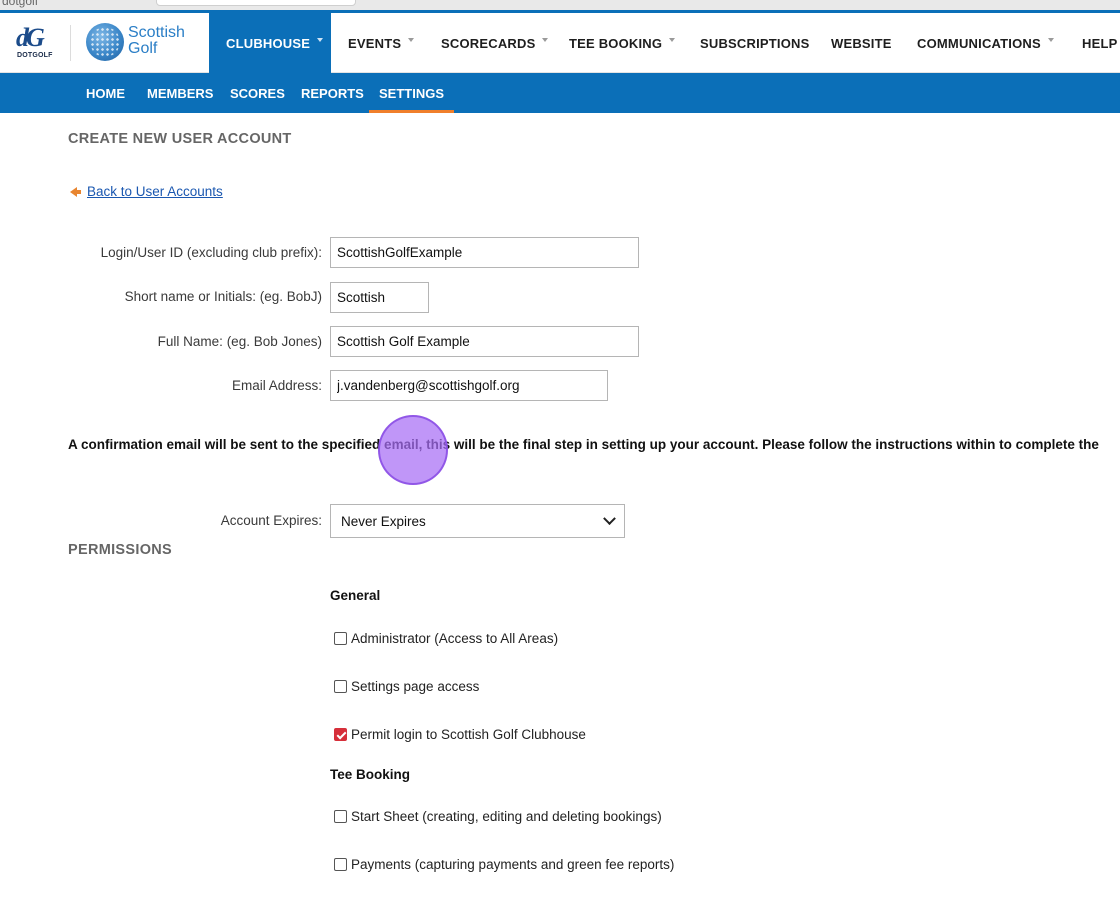  What do you see at coordinates (257, 93) in the screenshot?
I see `subnav-scores: SCORES` at bounding box center [257, 93].